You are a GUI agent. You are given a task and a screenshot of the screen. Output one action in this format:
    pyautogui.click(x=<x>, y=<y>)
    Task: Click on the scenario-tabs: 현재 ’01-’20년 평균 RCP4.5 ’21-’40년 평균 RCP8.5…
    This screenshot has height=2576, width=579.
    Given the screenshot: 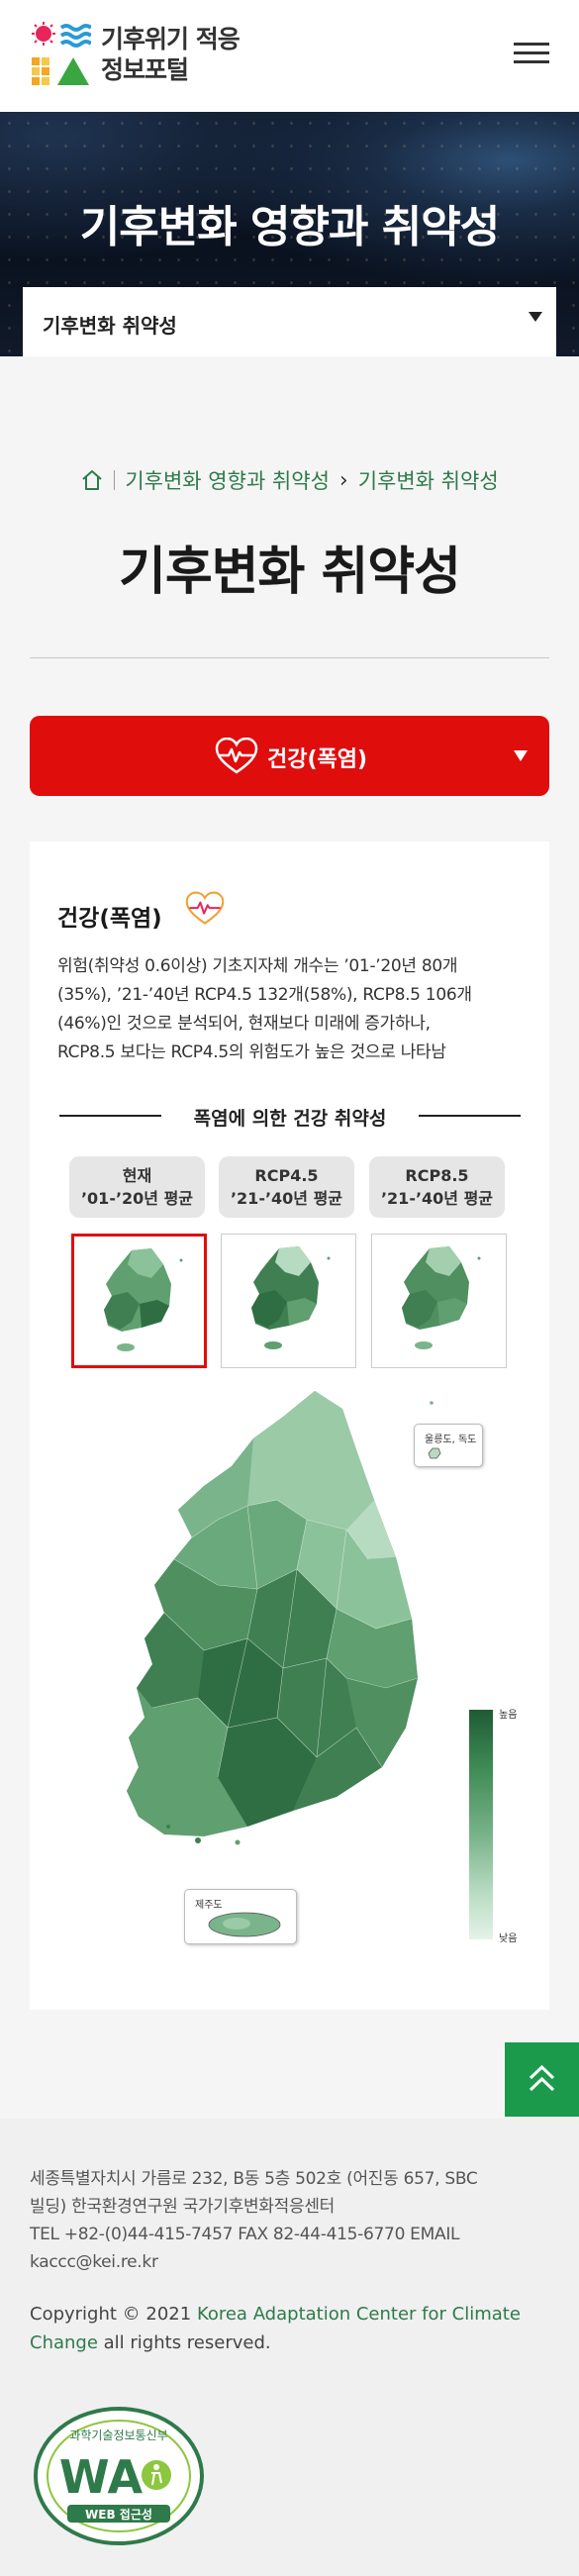 What is the action you would take?
    pyautogui.click(x=294, y=1189)
    